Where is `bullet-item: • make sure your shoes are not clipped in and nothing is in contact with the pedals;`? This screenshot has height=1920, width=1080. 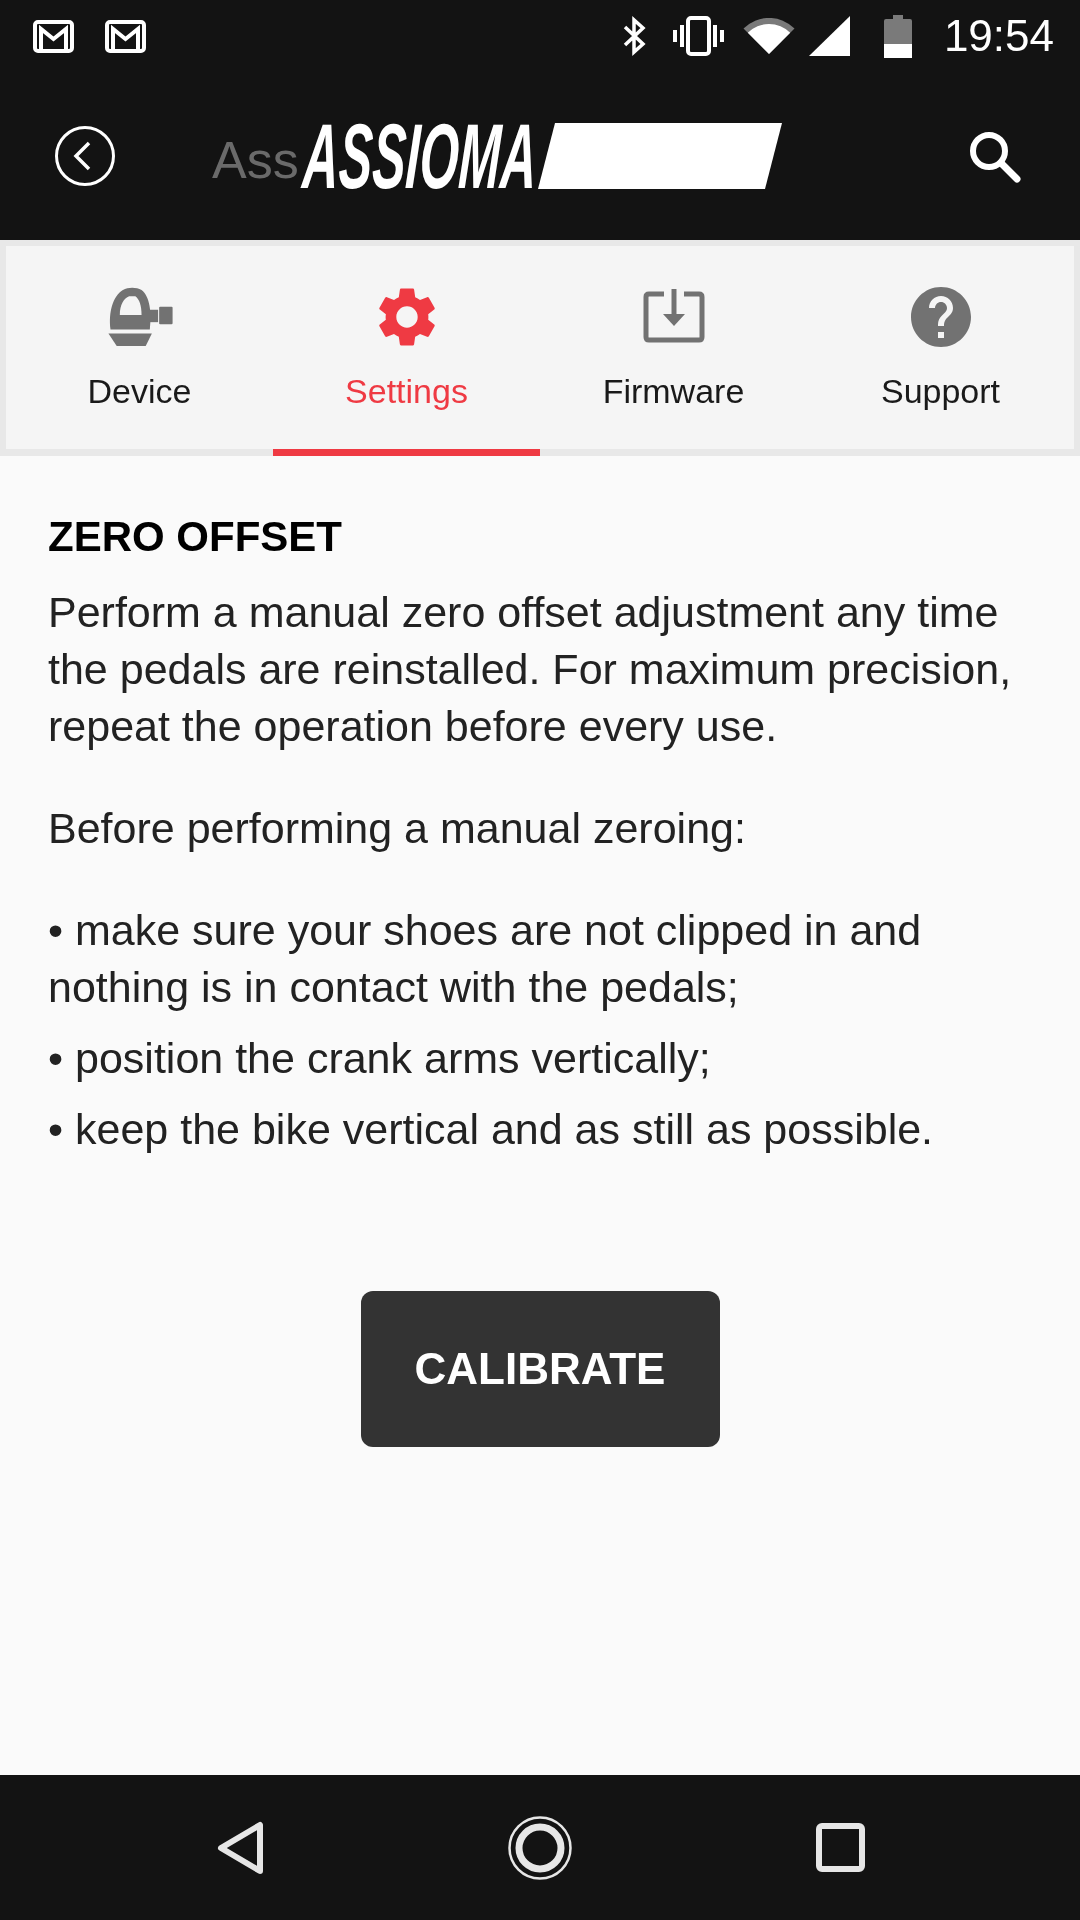 bullet-item: • make sure your shoes are not clipped in and nothing is in contact with the pedals; is located at coordinates (485, 959).